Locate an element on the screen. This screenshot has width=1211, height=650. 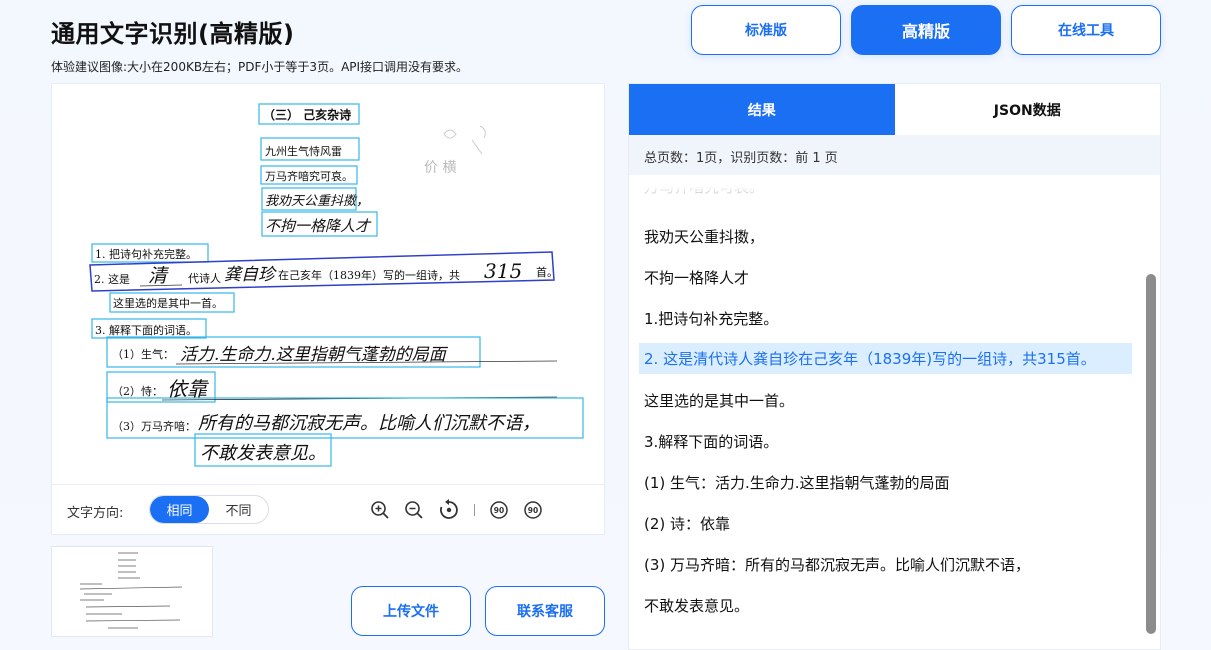
page-info: 总页数：1页，识别页数：前 1 页 is located at coordinates (894, 155).